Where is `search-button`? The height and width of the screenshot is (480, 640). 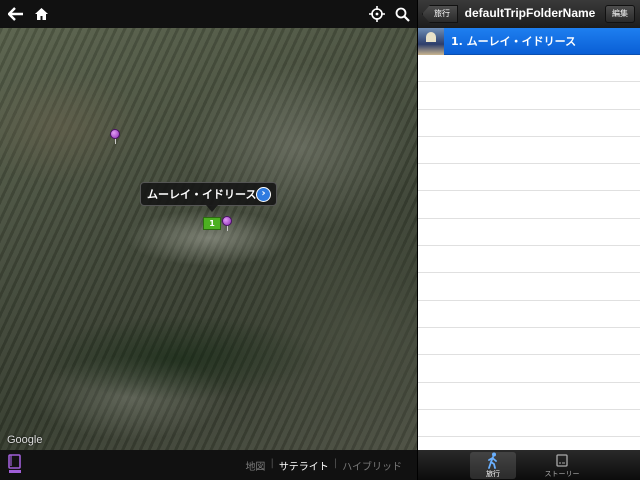
search-button is located at coordinates (402, 14).